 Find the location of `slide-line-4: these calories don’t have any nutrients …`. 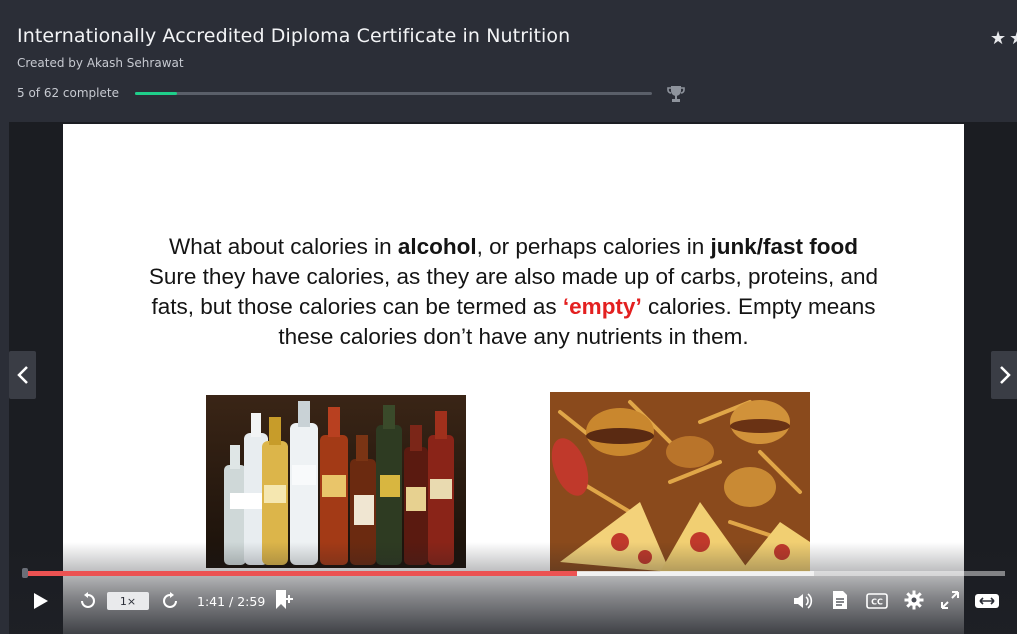

slide-line-4: these calories don’t have any nutrients … is located at coordinates (513, 336).